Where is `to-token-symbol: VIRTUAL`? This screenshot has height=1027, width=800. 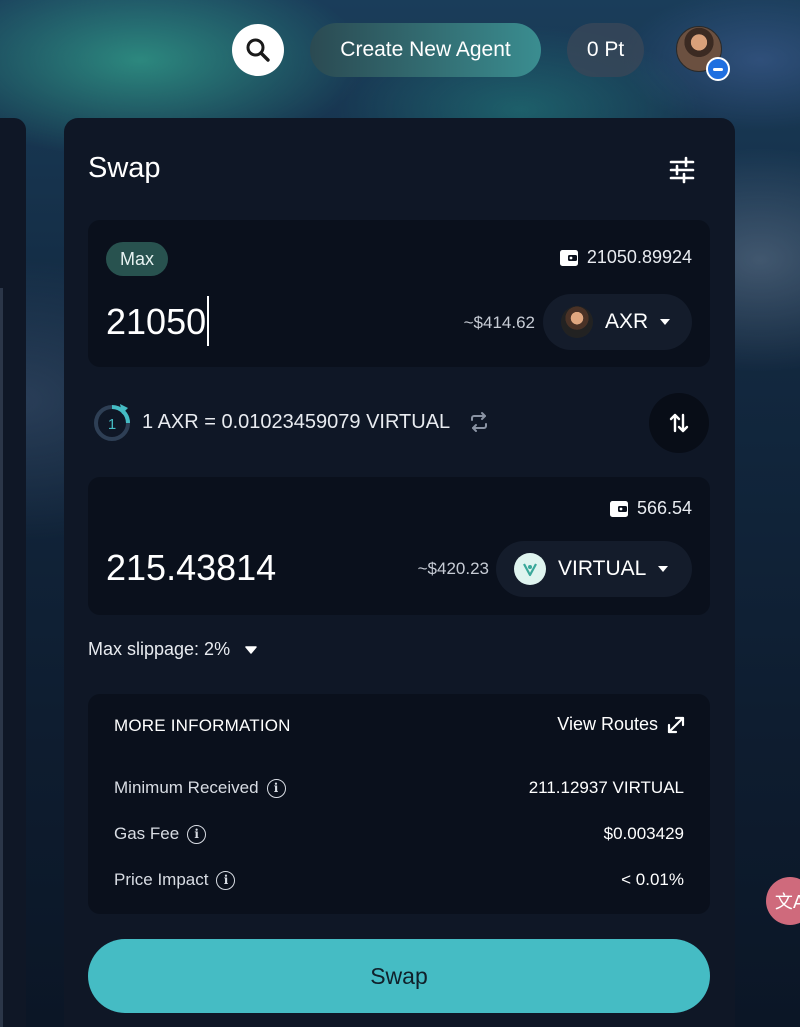 to-token-symbol: VIRTUAL is located at coordinates (602, 568).